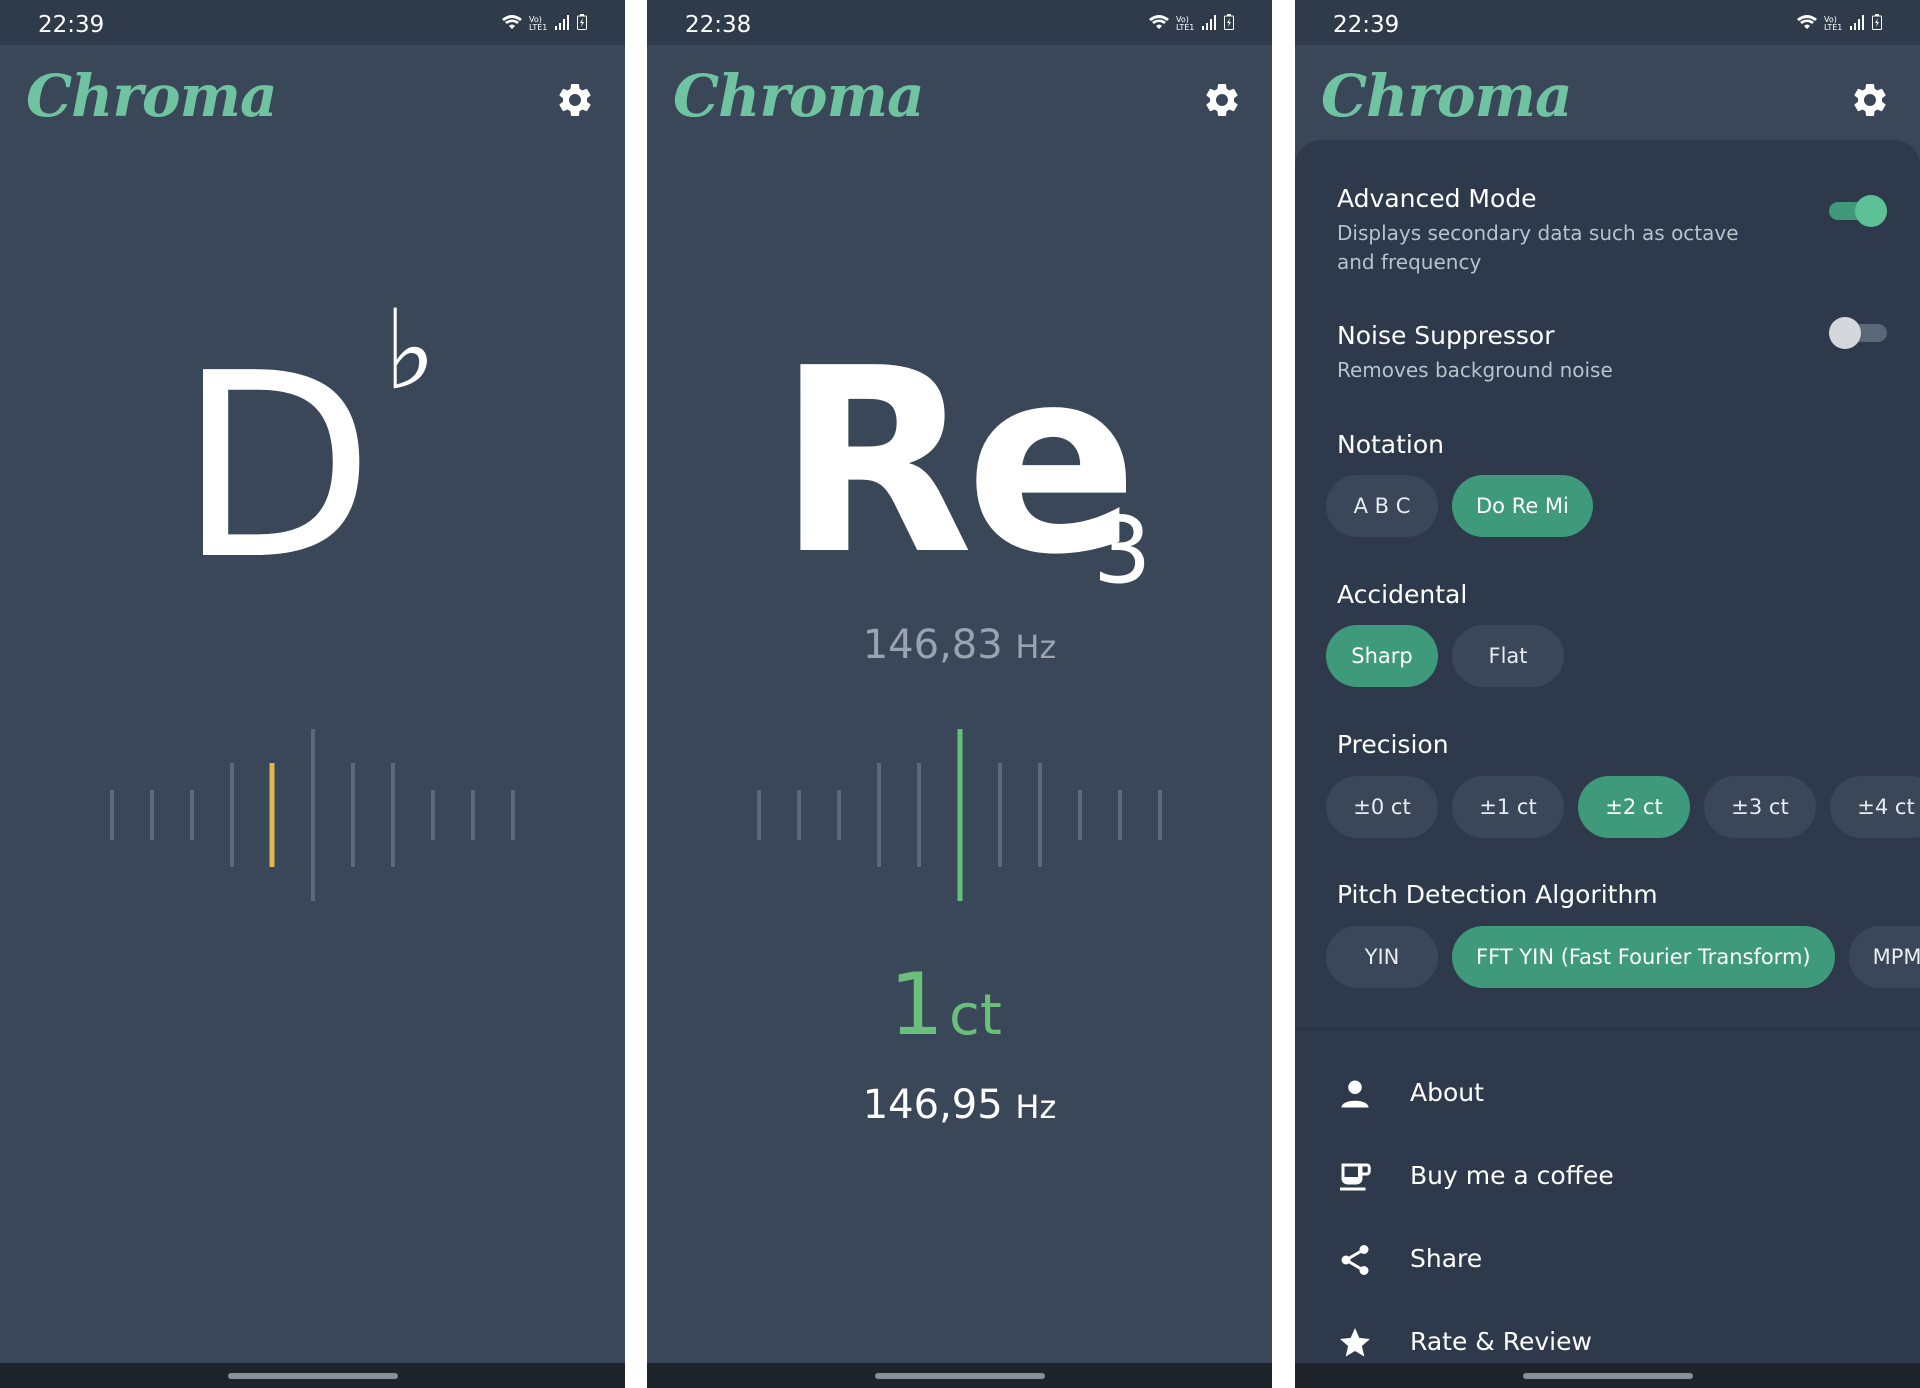 Image resolution: width=1920 pixels, height=1388 pixels. Describe the element at coordinates (932, 1105) in the screenshot. I see `detected-frequency-value: 146,95` at that location.